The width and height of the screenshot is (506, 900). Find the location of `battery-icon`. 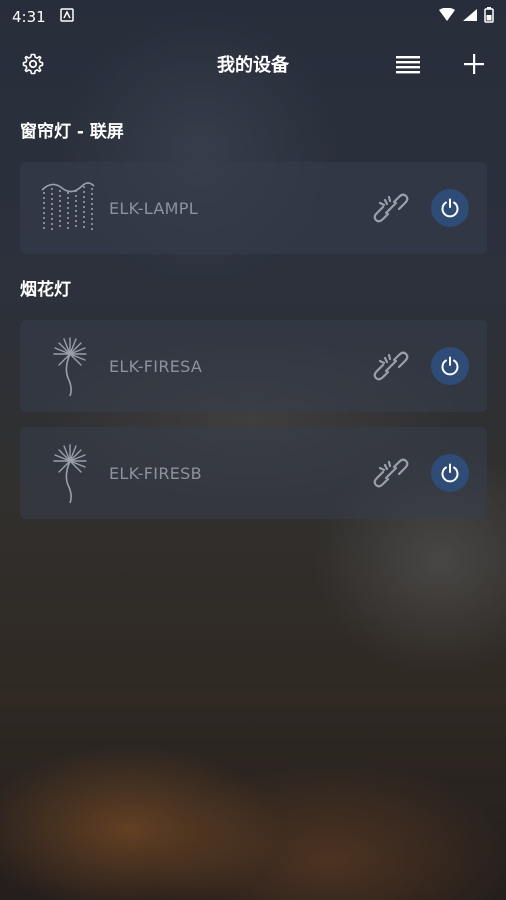

battery-icon is located at coordinates (489, 17).